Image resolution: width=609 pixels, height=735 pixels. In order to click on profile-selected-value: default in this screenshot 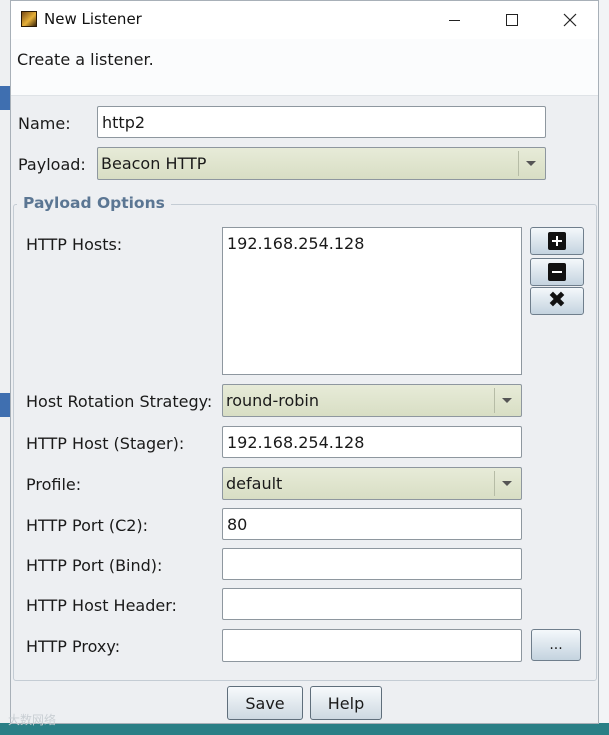, I will do `click(254, 483)`.